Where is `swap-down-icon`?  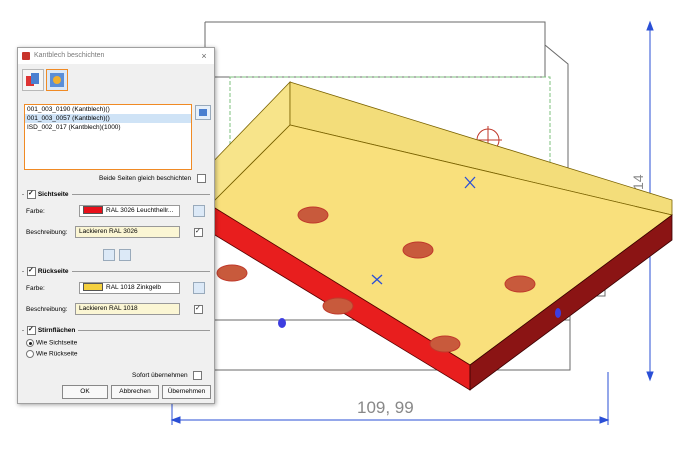
swap-down-icon is located at coordinates (109, 255).